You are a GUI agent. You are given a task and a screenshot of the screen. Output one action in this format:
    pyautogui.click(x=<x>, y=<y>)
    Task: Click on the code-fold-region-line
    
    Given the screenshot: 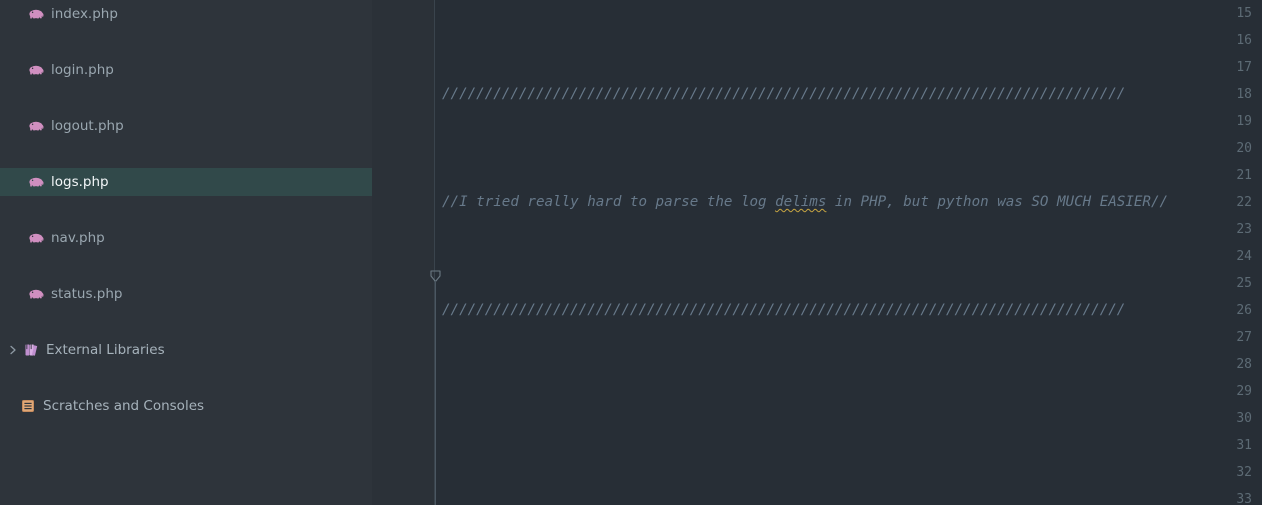 What is the action you would take?
    pyautogui.click(x=435, y=393)
    